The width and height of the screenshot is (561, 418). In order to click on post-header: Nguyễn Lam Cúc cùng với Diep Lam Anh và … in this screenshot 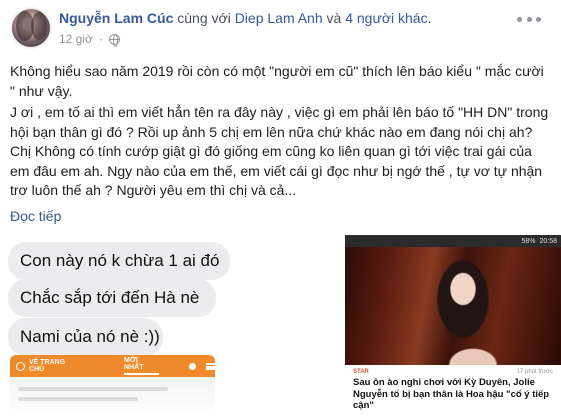, I will do `click(280, 28)`.